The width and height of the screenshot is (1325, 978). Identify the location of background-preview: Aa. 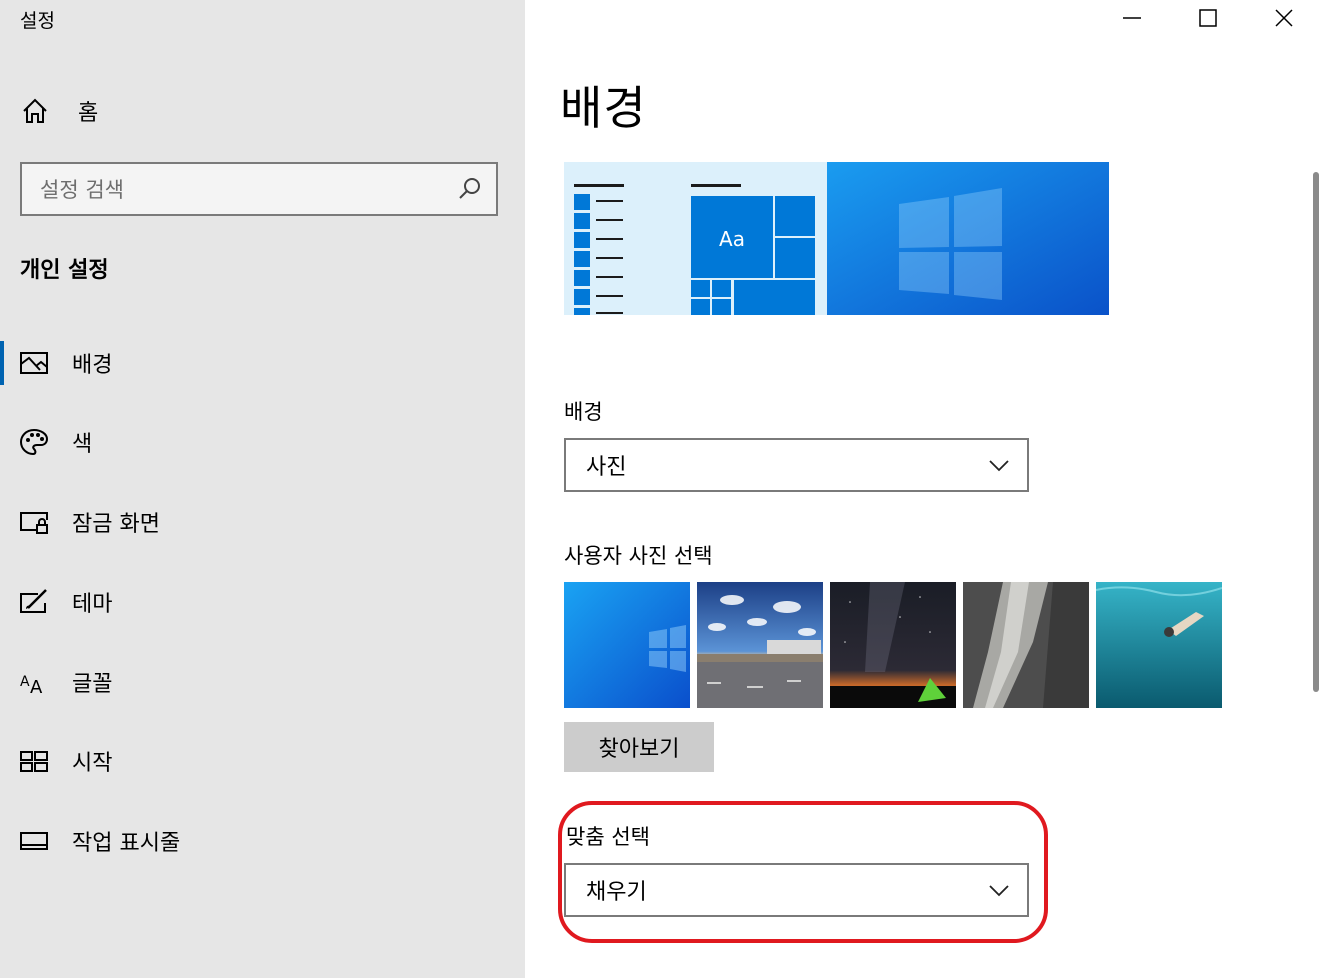
(836, 238).